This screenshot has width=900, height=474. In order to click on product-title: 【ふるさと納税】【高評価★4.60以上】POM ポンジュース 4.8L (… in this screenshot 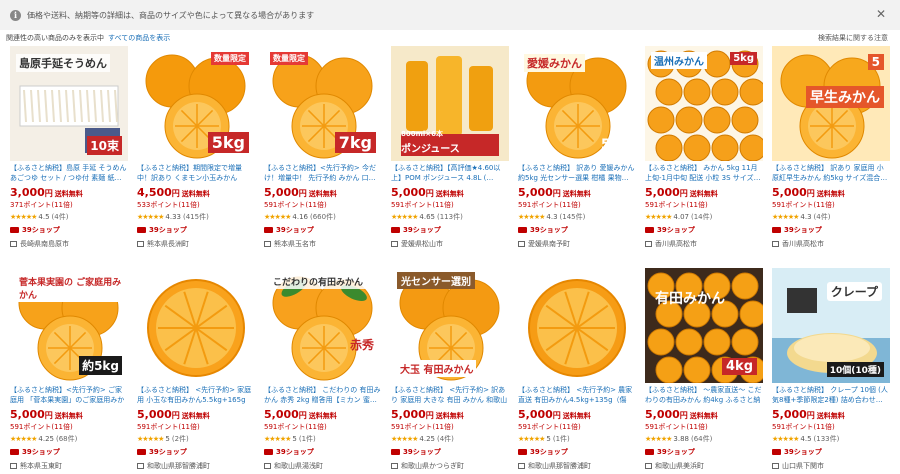, I will do `click(450, 173)`.